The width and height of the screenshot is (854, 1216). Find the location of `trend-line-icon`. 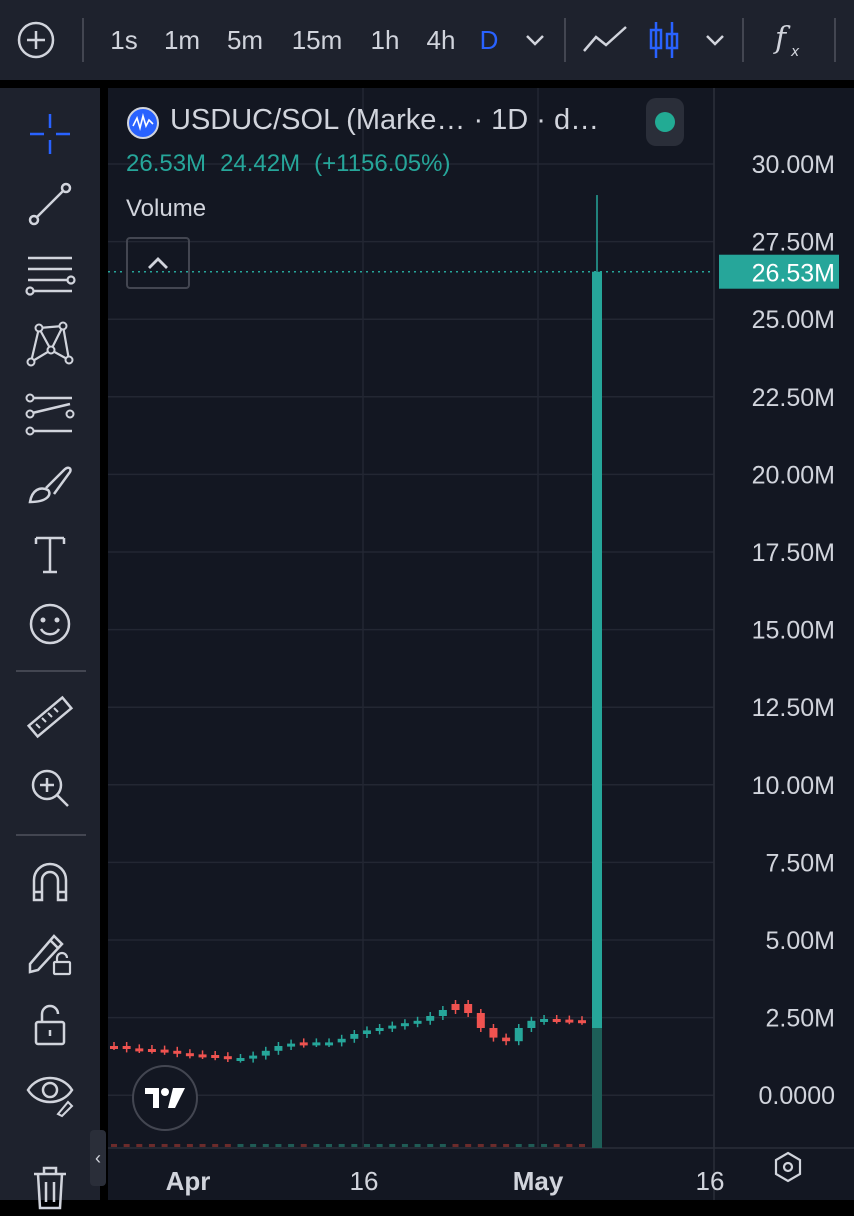

trend-line-icon is located at coordinates (50, 204).